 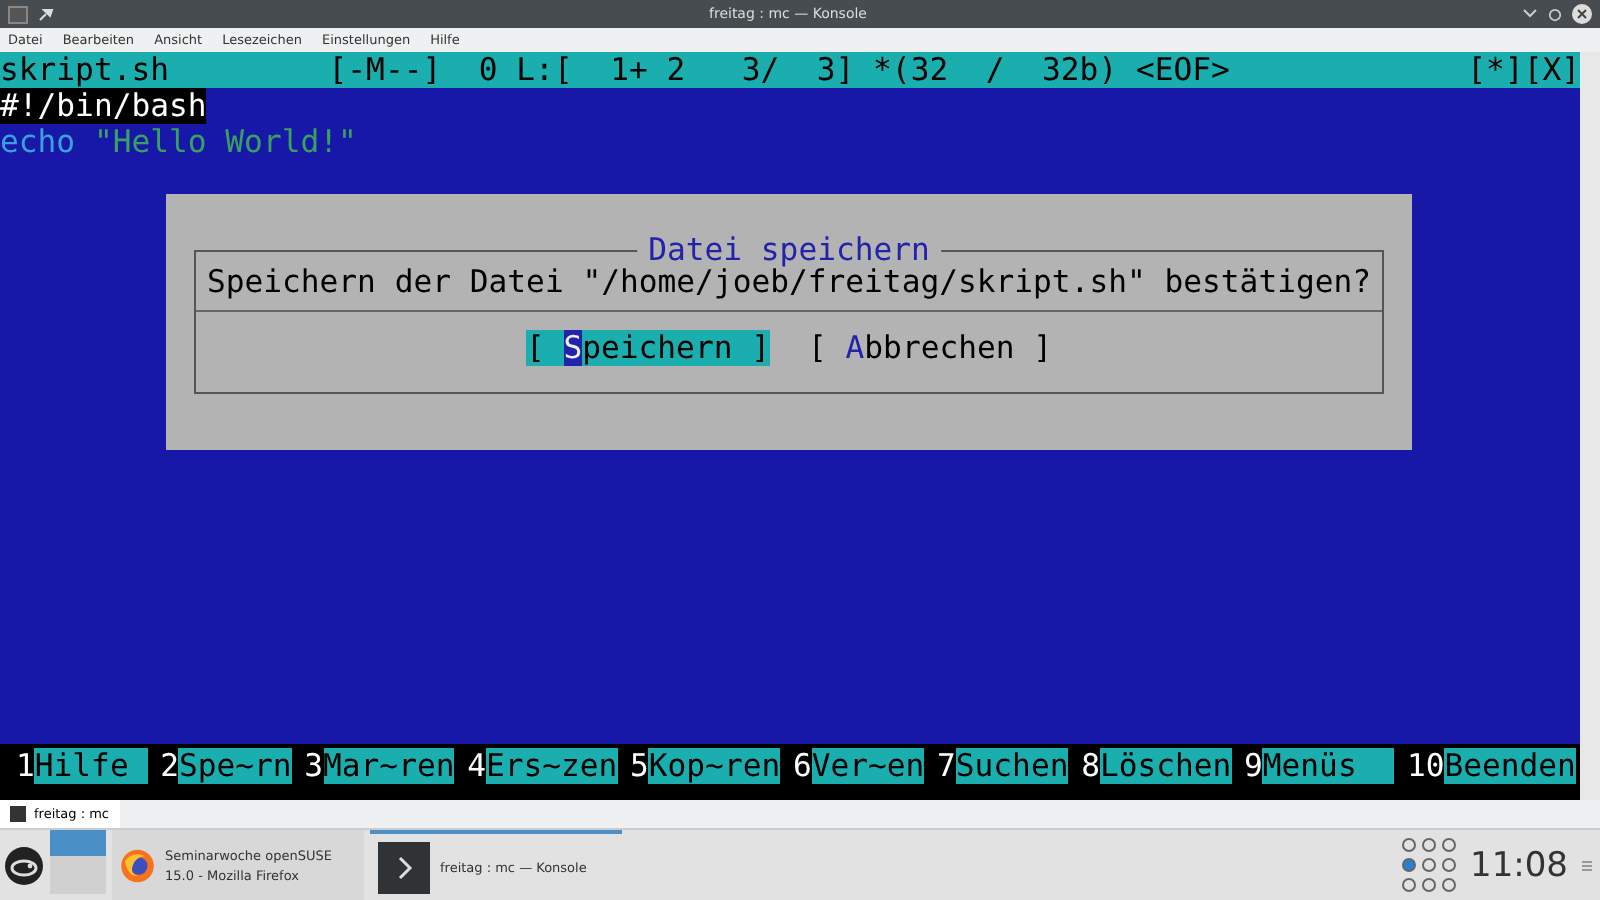 I want to click on function-key: Beenden, so click(x=1510, y=766).